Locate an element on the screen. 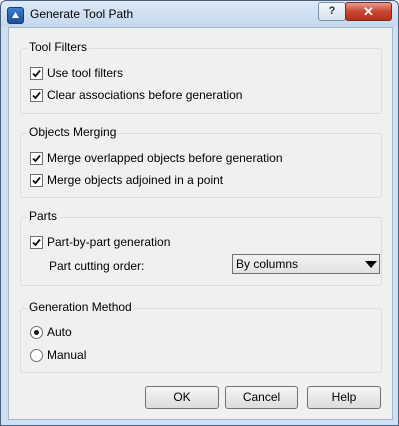 This screenshot has width=399, height=426. help-button: Help is located at coordinates (344, 397).